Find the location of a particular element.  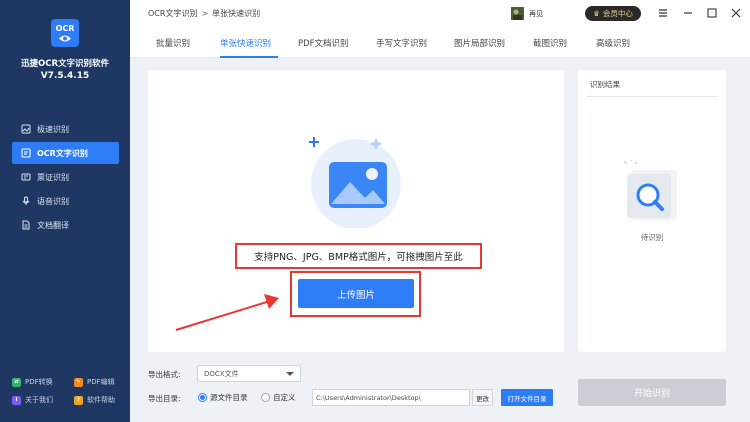

change-dir-button: 更改 is located at coordinates (482, 397).